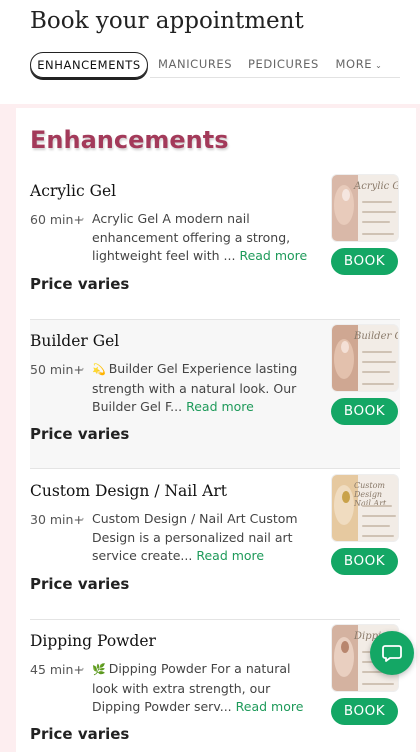  I want to click on thumb-caption: Custom Design Nail Art, so click(370, 494).